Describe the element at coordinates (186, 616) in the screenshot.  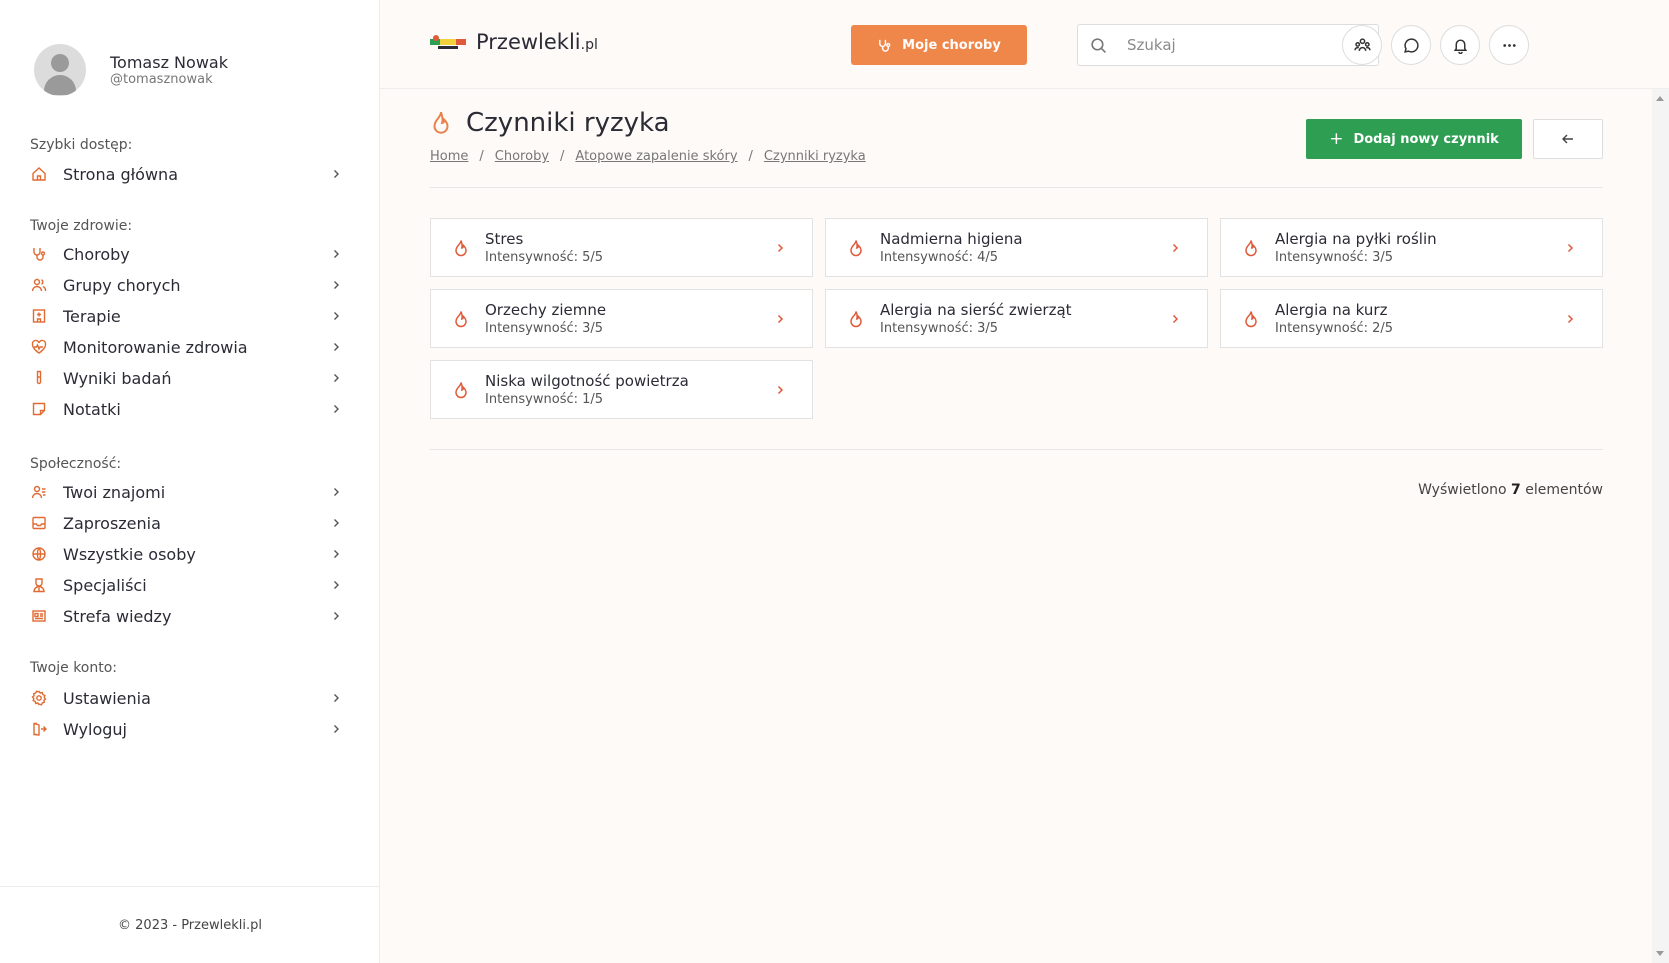
I see `sidebar-item-knowledge: Strefa wiedzy` at that location.